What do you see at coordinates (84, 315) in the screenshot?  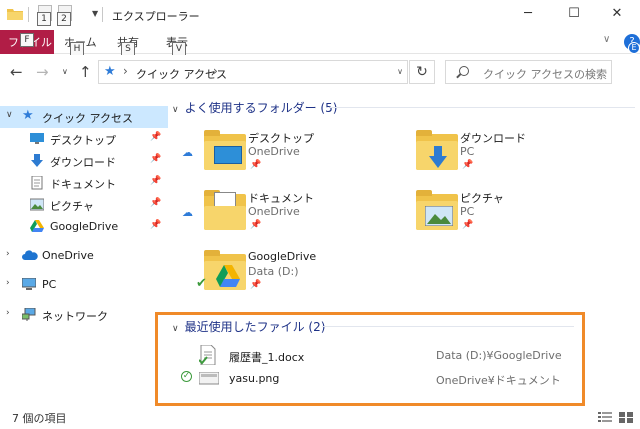 I see `sidebar-item-network: › ネットワーク` at bounding box center [84, 315].